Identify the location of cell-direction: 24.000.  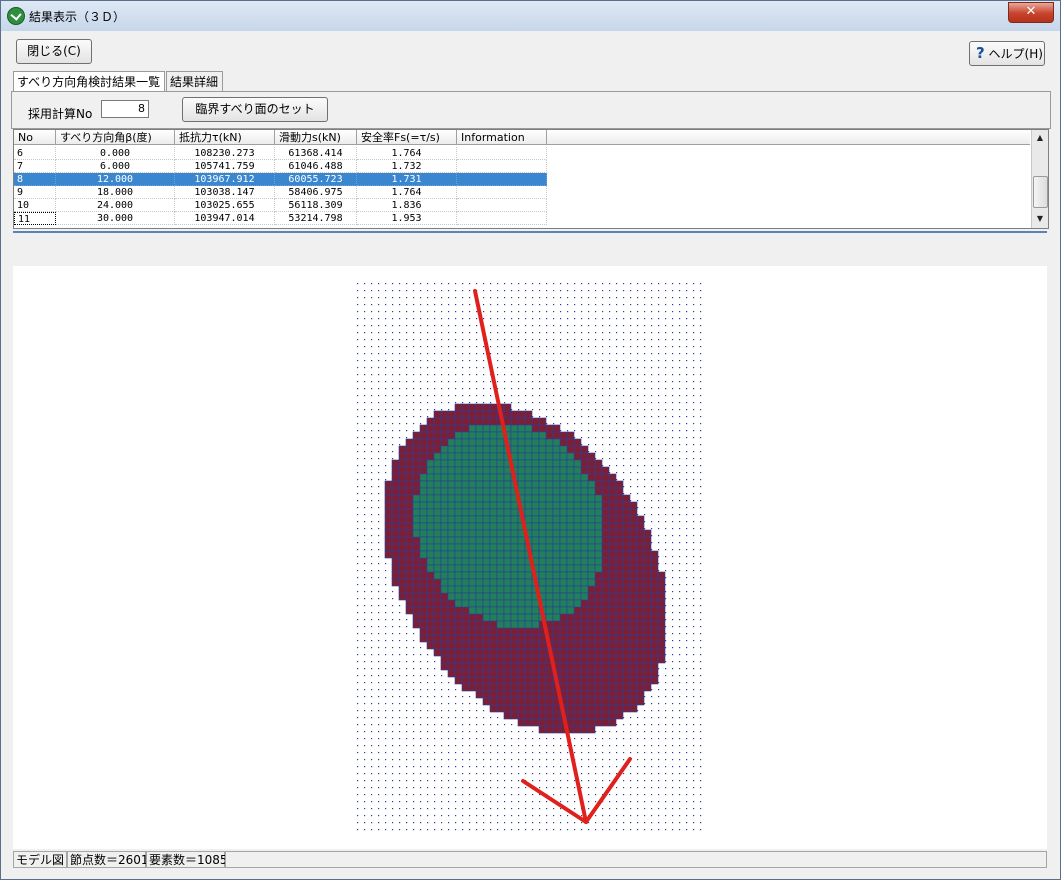
(115, 205).